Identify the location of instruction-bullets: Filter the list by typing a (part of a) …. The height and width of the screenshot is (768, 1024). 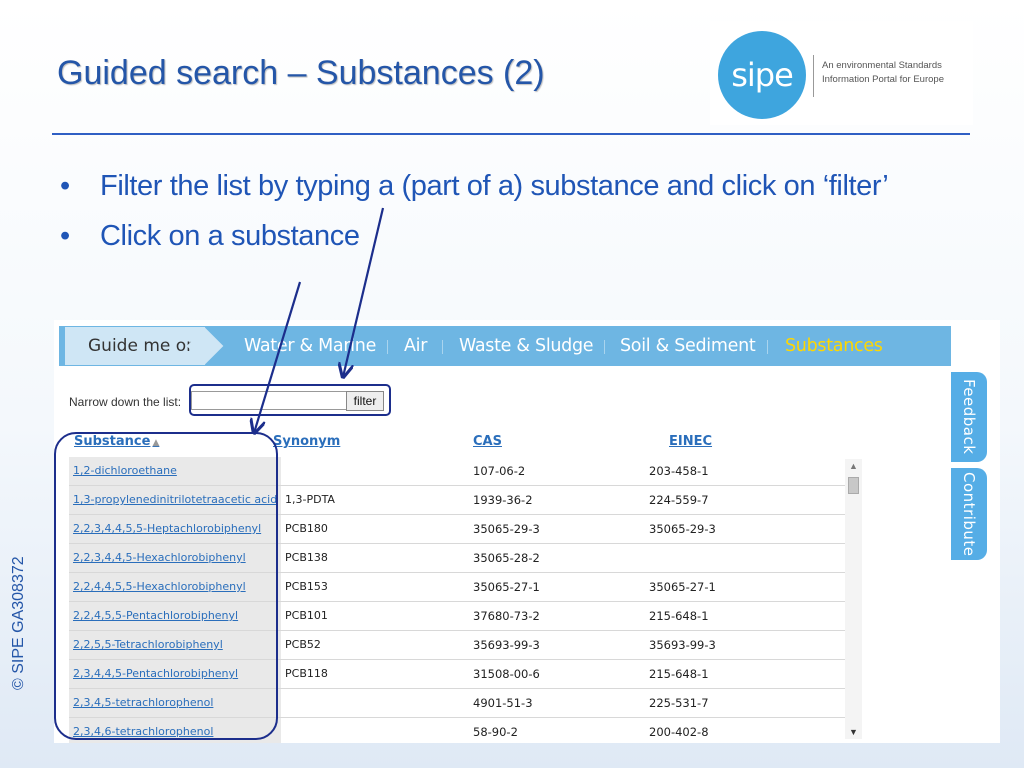
(500, 216).